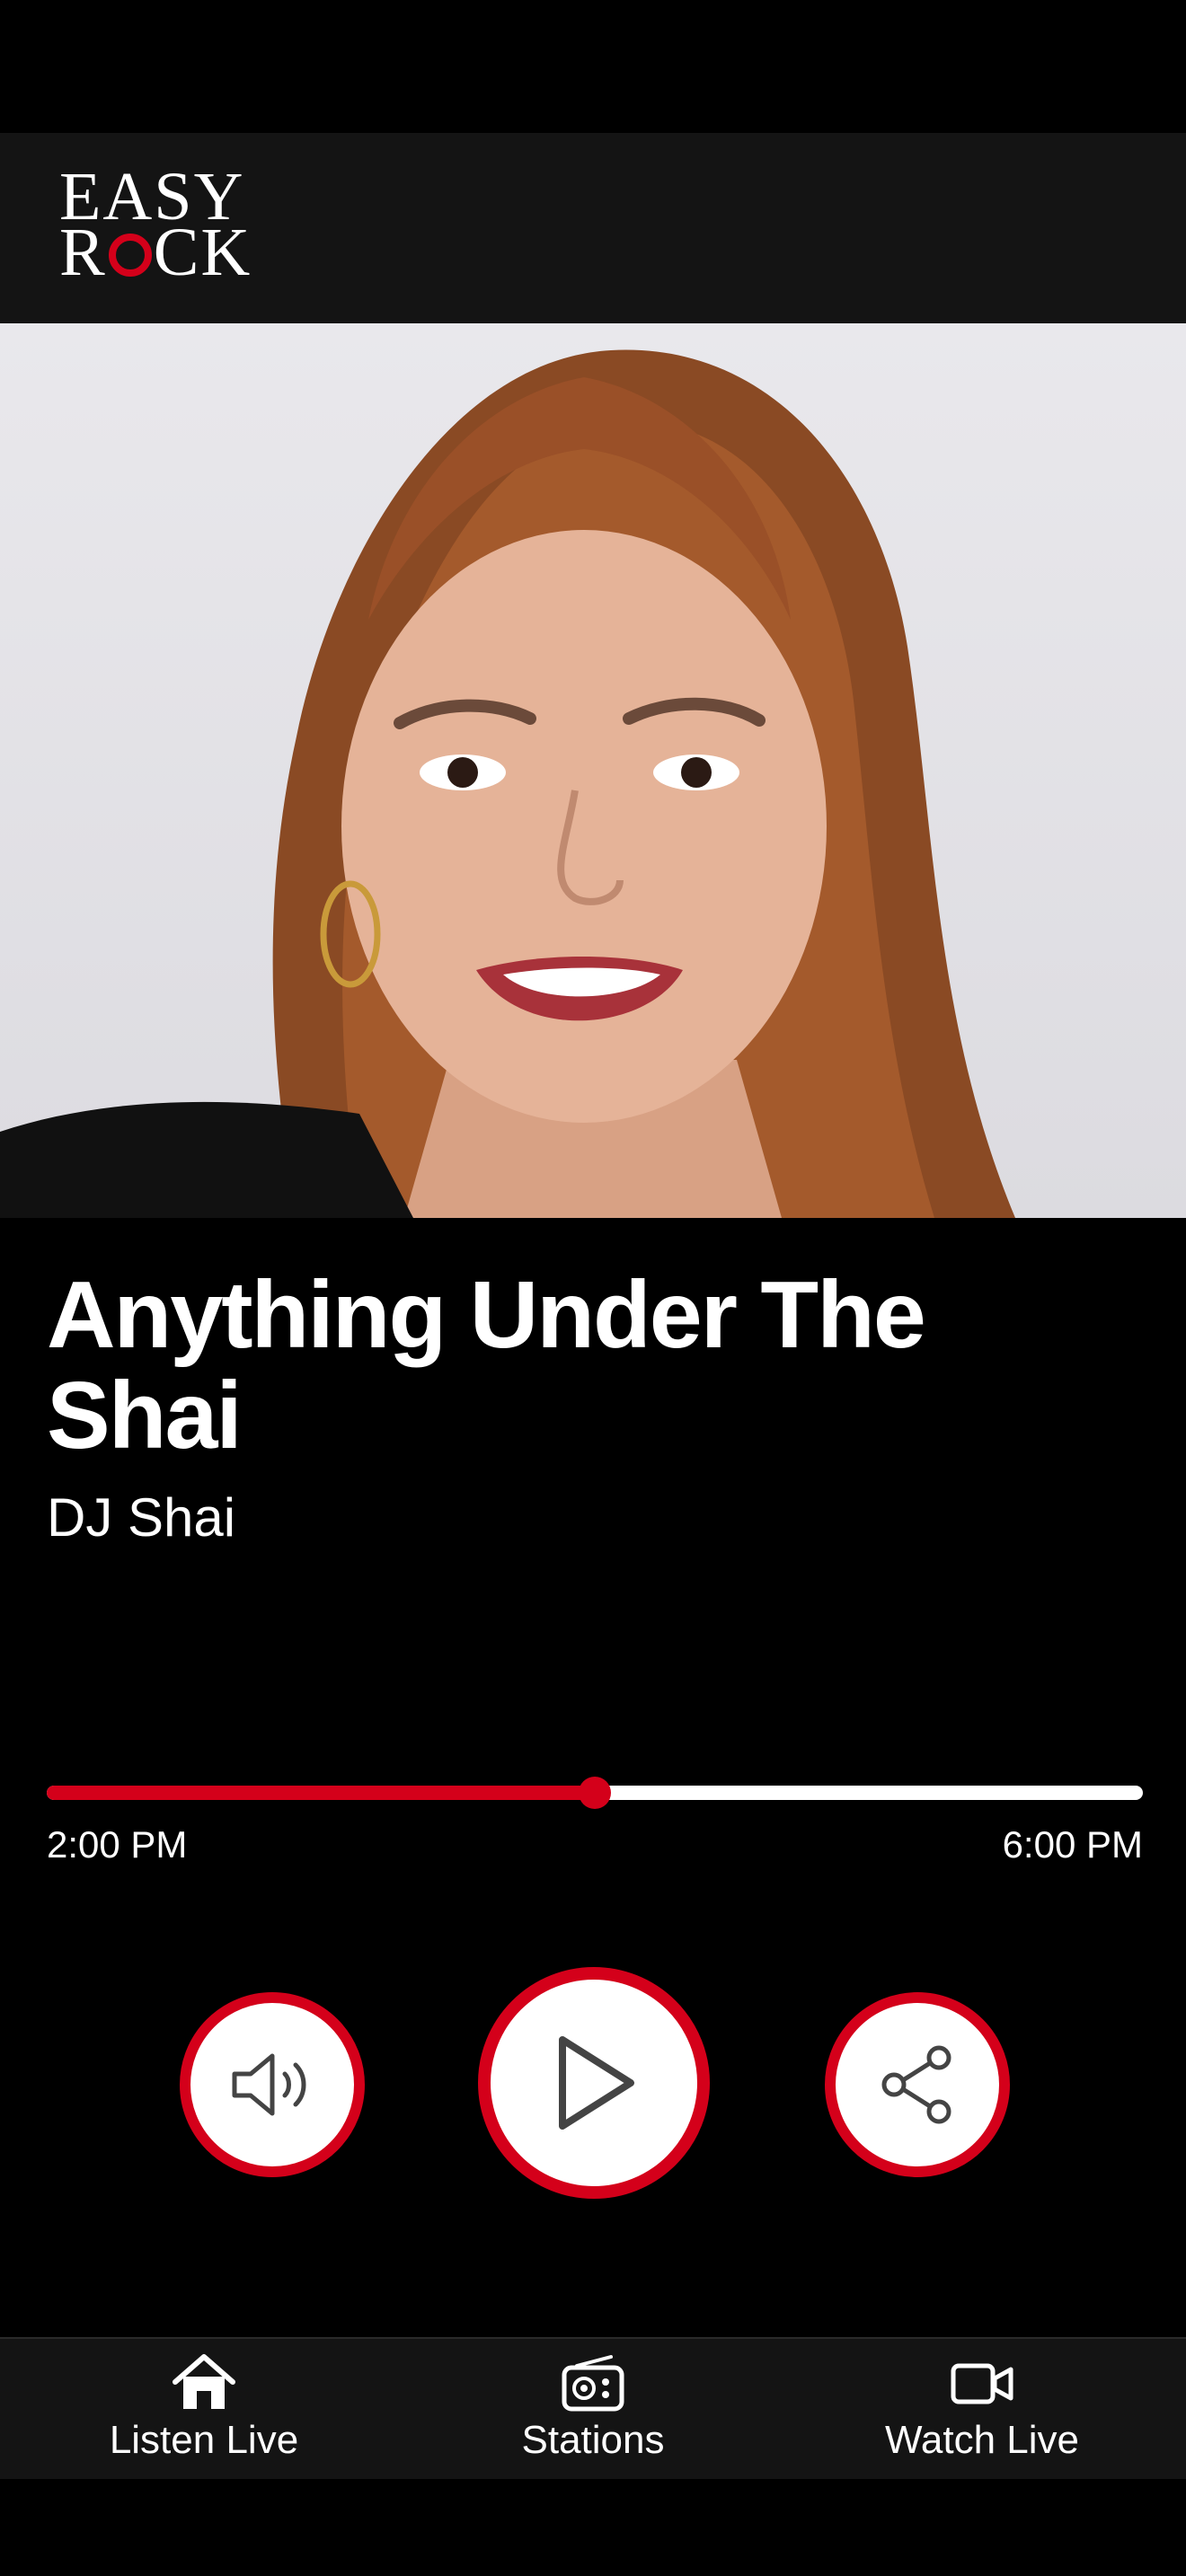 The height and width of the screenshot is (2576, 1186). I want to click on show-progress-knob, so click(595, 1793).